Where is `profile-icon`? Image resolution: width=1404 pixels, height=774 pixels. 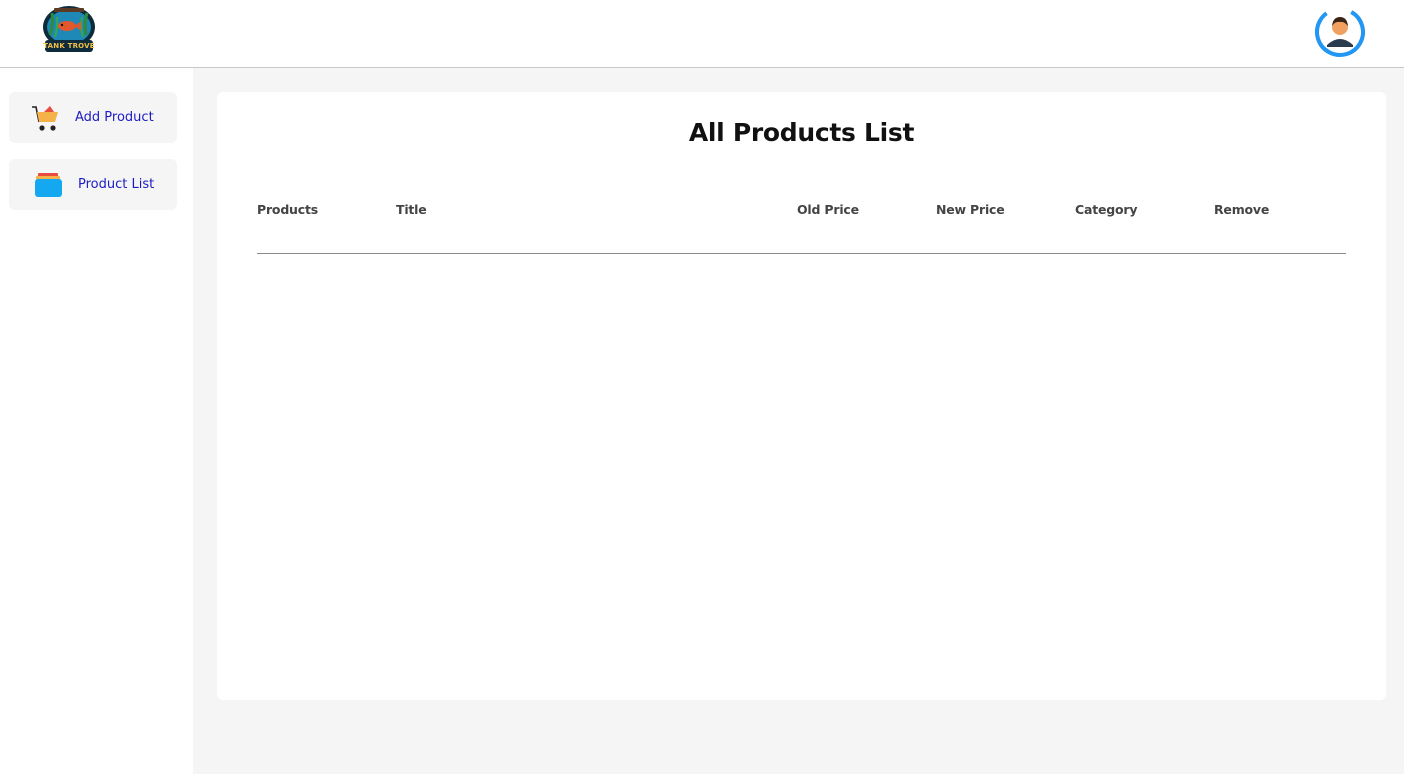 profile-icon is located at coordinates (1340, 32).